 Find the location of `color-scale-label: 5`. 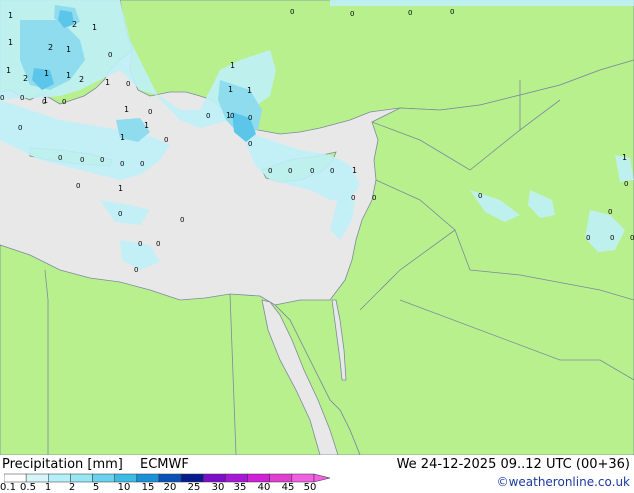

color-scale-label: 5 is located at coordinates (96, 487).